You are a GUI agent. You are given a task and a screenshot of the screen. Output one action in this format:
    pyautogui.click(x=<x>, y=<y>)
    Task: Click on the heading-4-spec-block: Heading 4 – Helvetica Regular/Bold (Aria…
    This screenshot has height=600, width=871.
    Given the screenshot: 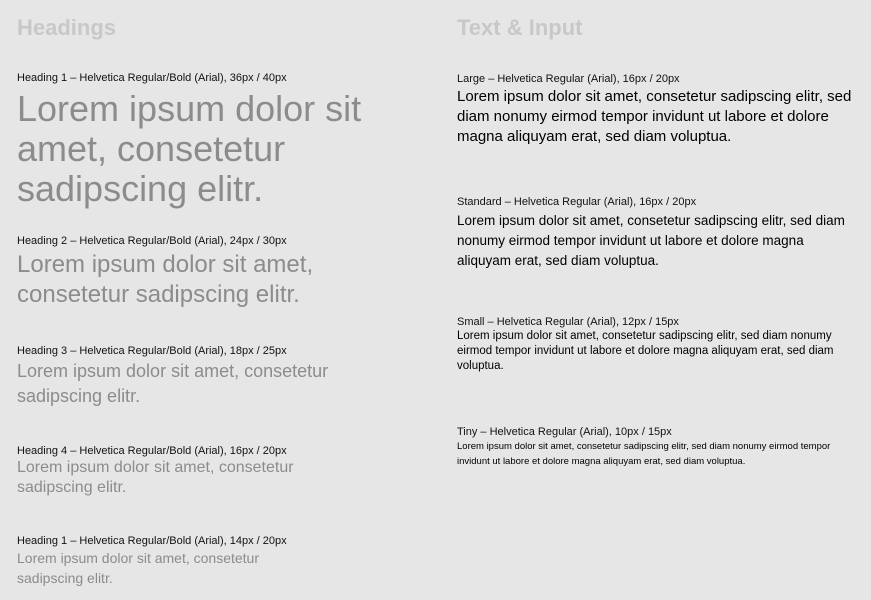 What is the action you would take?
    pyautogui.click(x=167, y=471)
    